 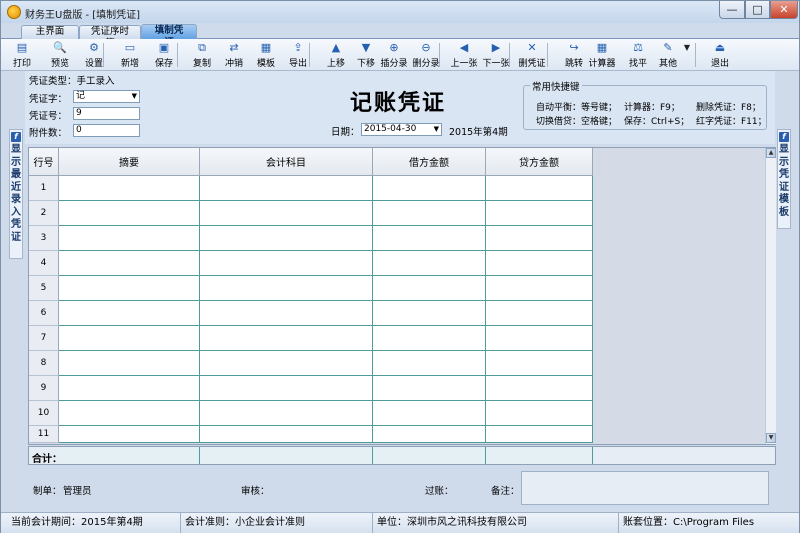 I want to click on row-number: 1, so click(x=44, y=188).